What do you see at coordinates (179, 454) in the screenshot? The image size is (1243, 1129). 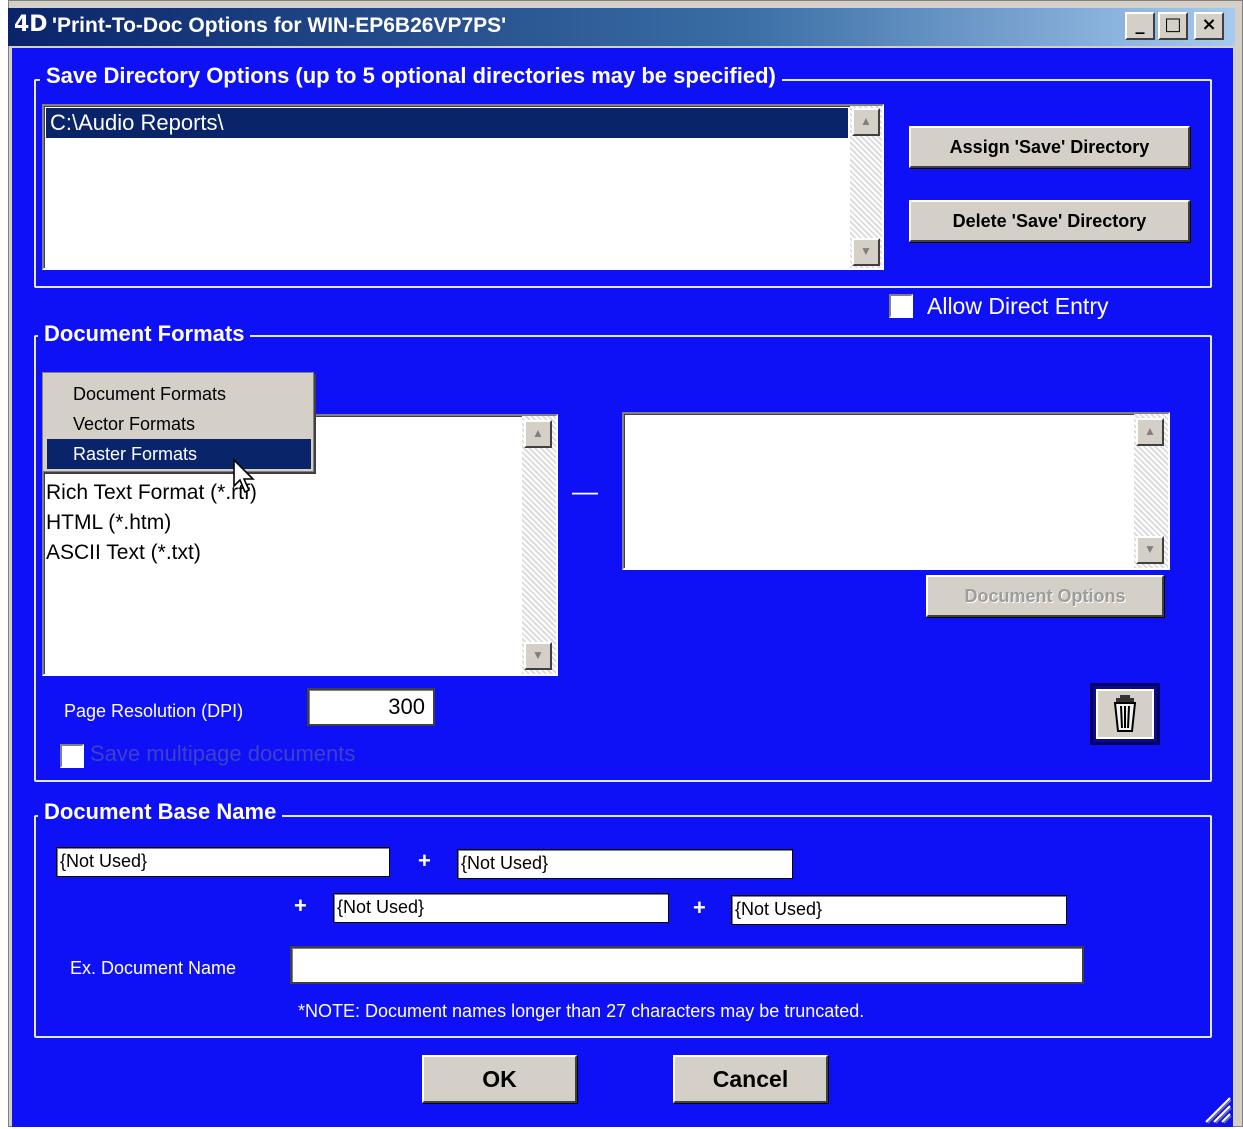 I see `menu-item-raster-formats: Raster Formats` at bounding box center [179, 454].